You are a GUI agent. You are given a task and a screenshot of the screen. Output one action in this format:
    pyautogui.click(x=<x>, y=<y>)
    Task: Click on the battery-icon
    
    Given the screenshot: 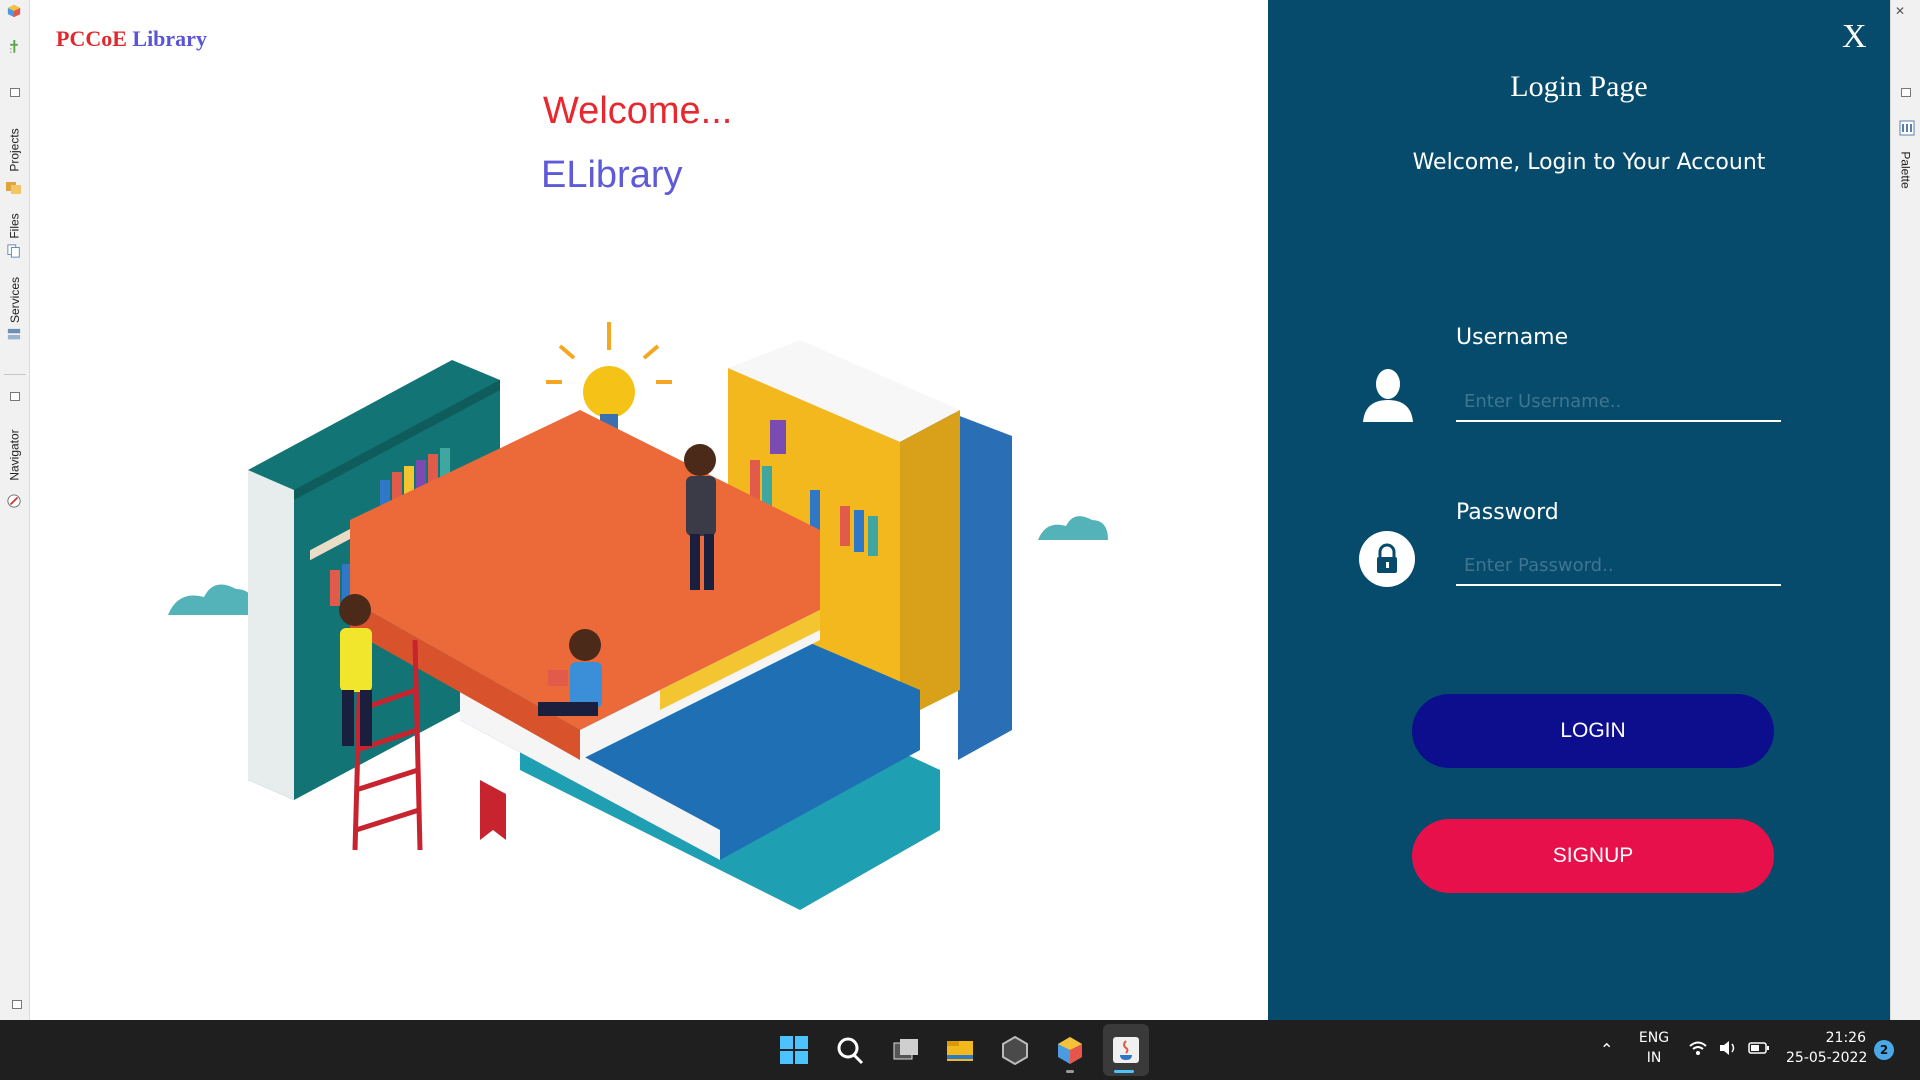 What is the action you would take?
    pyautogui.click(x=1759, y=1048)
    